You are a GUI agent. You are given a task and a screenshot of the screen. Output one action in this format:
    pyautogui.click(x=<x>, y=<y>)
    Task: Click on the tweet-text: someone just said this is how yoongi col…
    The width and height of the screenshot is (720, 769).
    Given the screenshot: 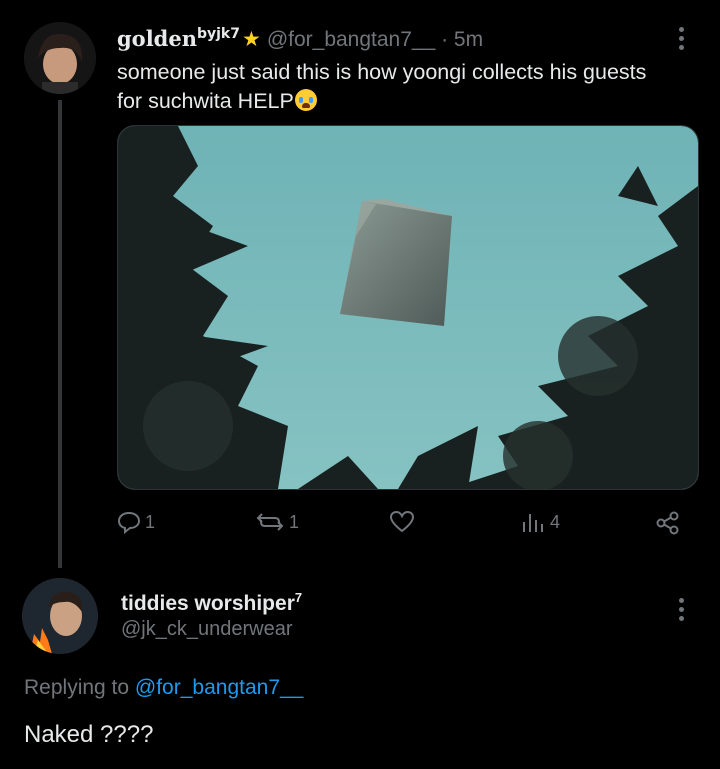 What is the action you would take?
    pyautogui.click(x=382, y=86)
    